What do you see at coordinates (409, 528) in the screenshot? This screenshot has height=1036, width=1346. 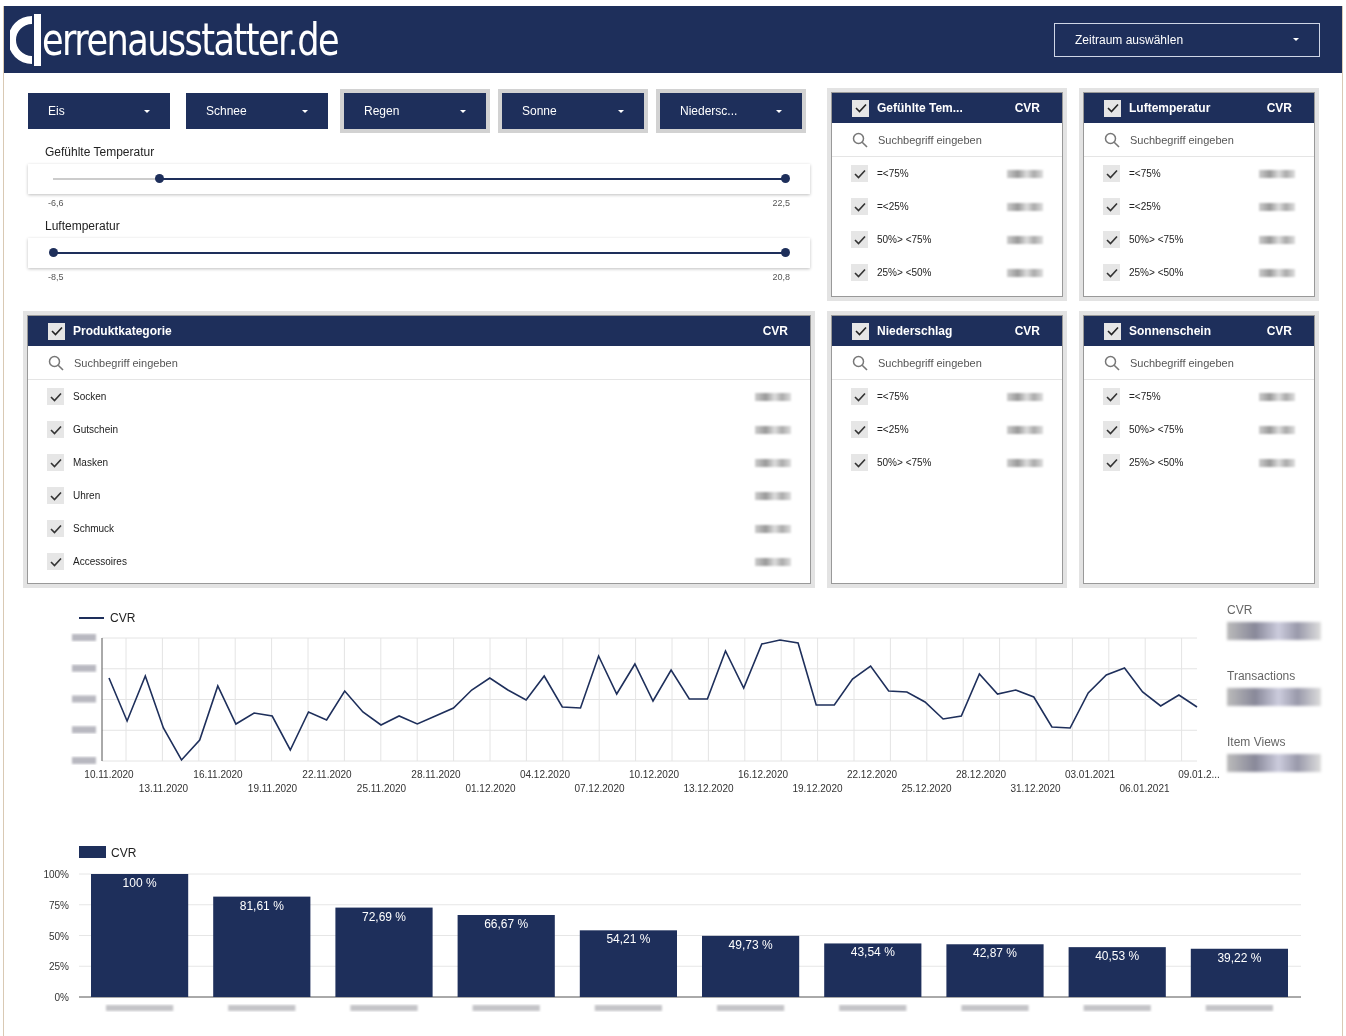 I see `filter-option: Schmuck` at bounding box center [409, 528].